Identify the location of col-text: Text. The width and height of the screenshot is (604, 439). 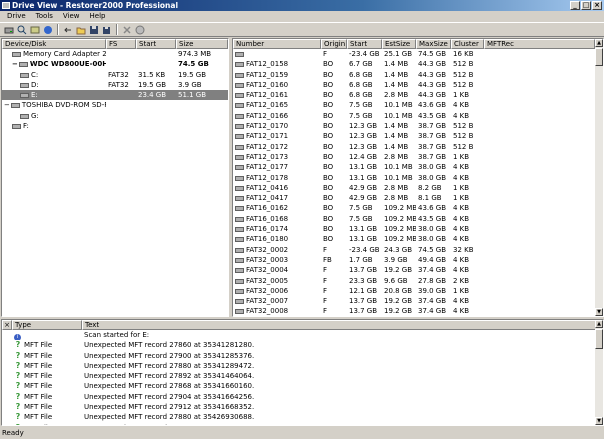
(339, 325).